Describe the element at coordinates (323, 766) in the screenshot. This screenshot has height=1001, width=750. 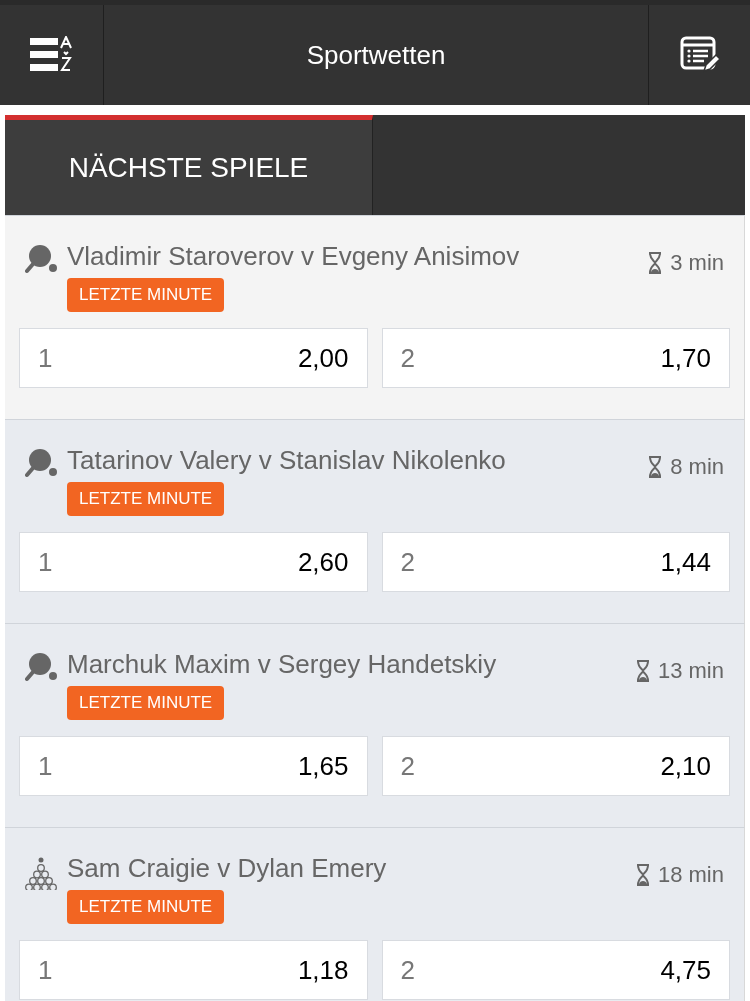
I see `odds-value: 1,65` at that location.